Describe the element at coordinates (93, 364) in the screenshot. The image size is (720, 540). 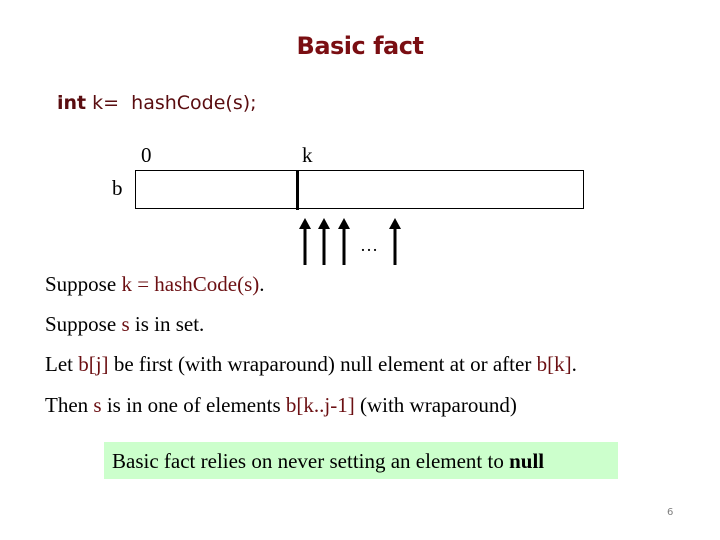
I see `code-fragment: b[j]` at that location.